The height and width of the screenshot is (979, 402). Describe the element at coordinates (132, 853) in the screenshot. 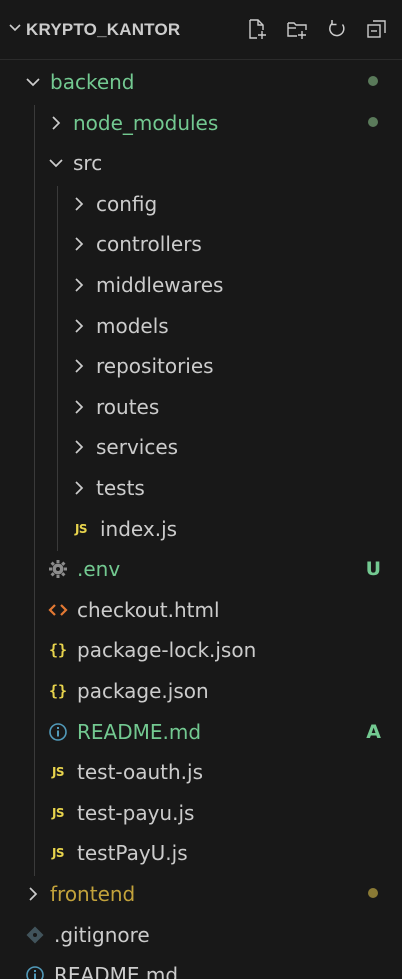

I see `tree-item-label: testPayU.js` at that location.